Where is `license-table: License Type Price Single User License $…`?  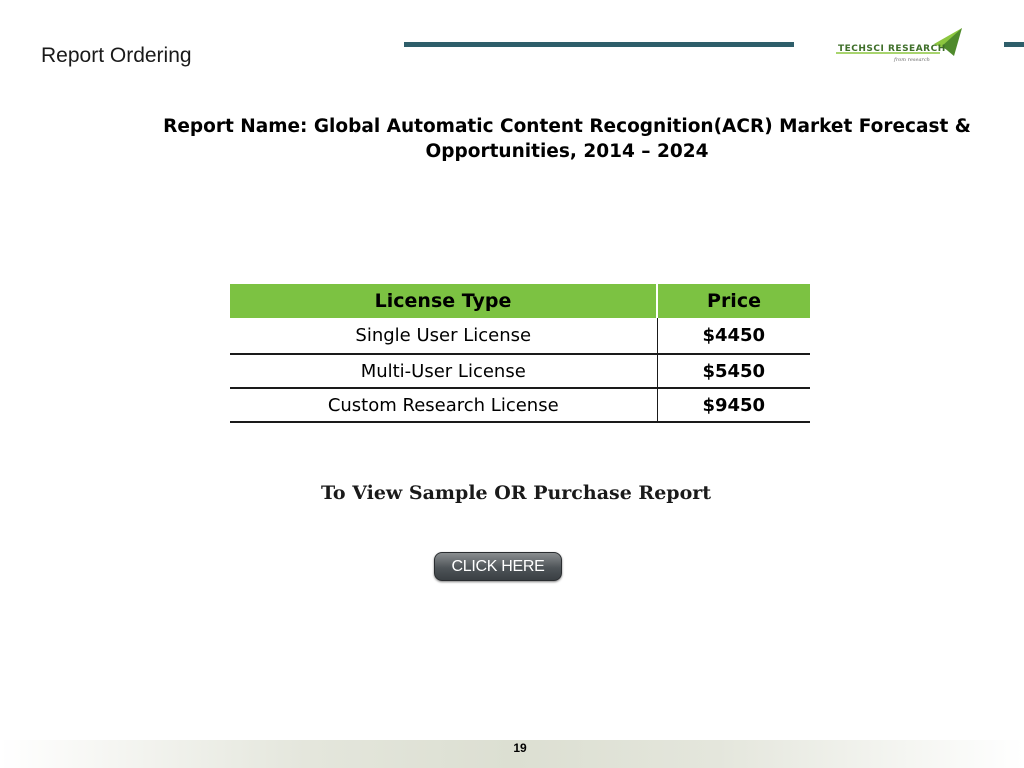
license-table: License Type Price Single User License $… is located at coordinates (520, 353).